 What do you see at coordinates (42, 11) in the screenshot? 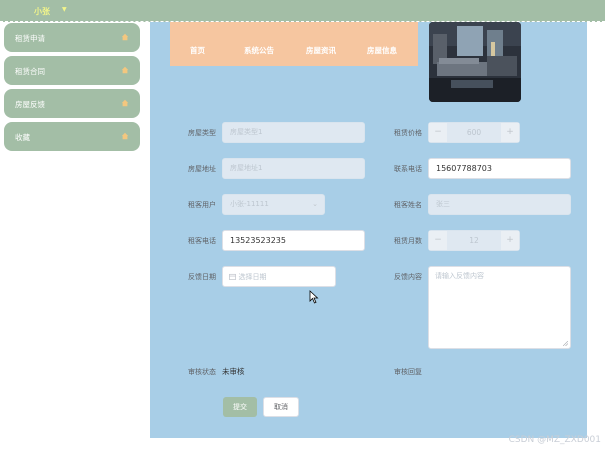
I see `user-name: 小张` at bounding box center [42, 11].